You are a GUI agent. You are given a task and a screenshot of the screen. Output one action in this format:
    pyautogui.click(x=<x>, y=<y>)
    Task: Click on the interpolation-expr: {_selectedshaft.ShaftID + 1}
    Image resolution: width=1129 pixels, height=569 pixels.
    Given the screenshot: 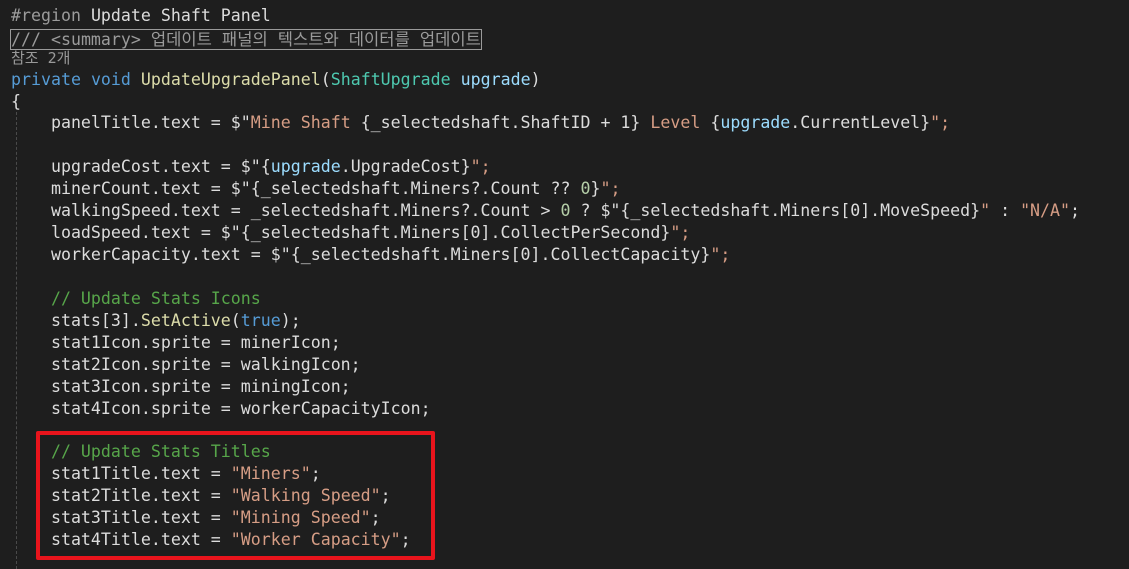 What is the action you would take?
    pyautogui.click(x=500, y=122)
    